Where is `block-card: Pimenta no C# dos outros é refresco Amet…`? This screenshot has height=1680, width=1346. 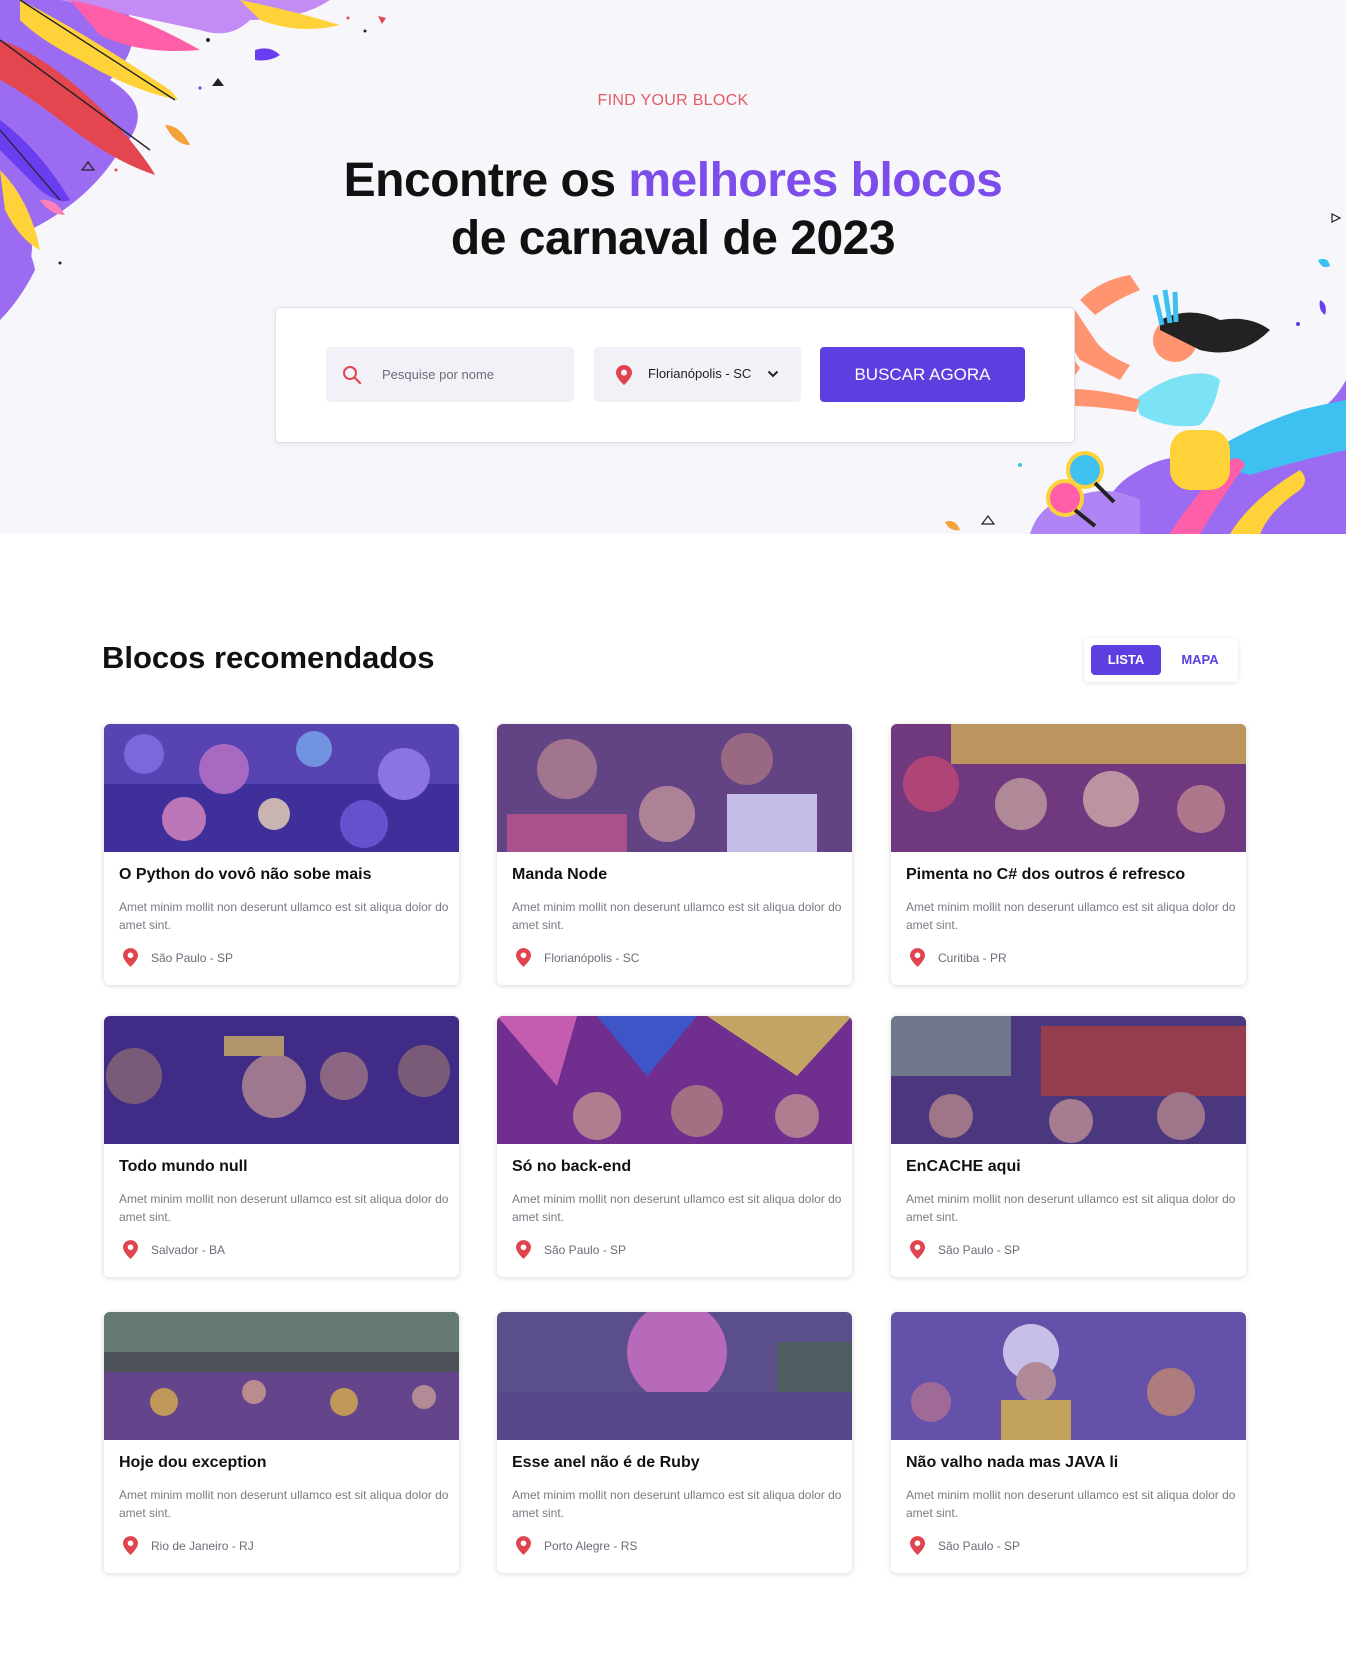
block-card: Pimenta no C# dos outros é refresco Amet… is located at coordinates (1068, 854).